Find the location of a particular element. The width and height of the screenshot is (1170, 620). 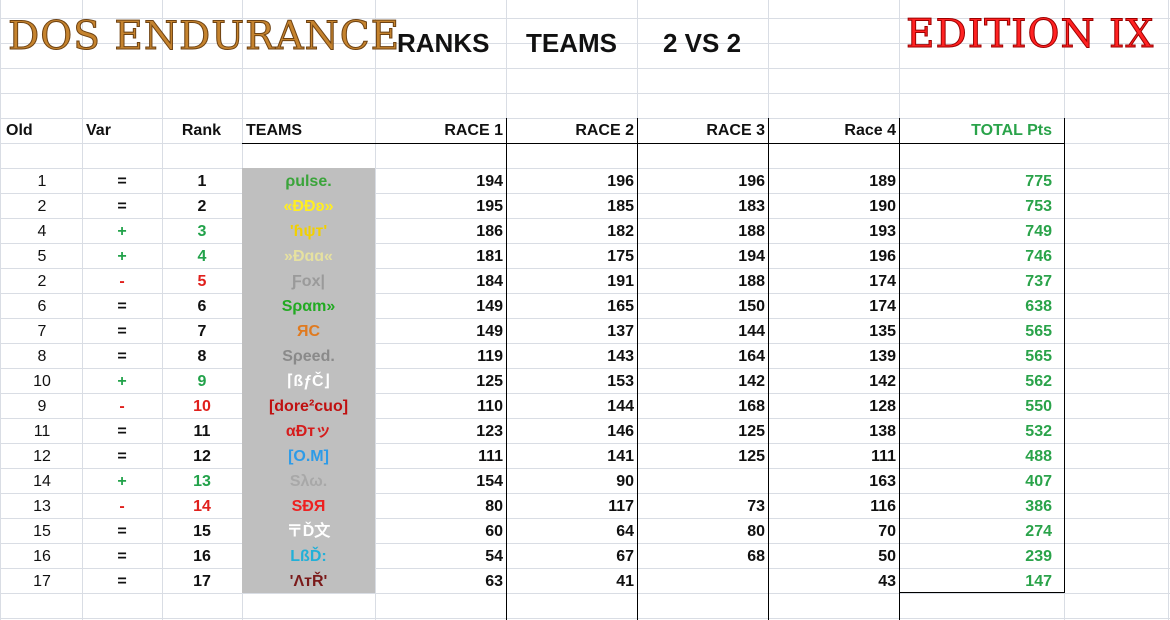

cell-team: Sραm» is located at coordinates (308, 306).